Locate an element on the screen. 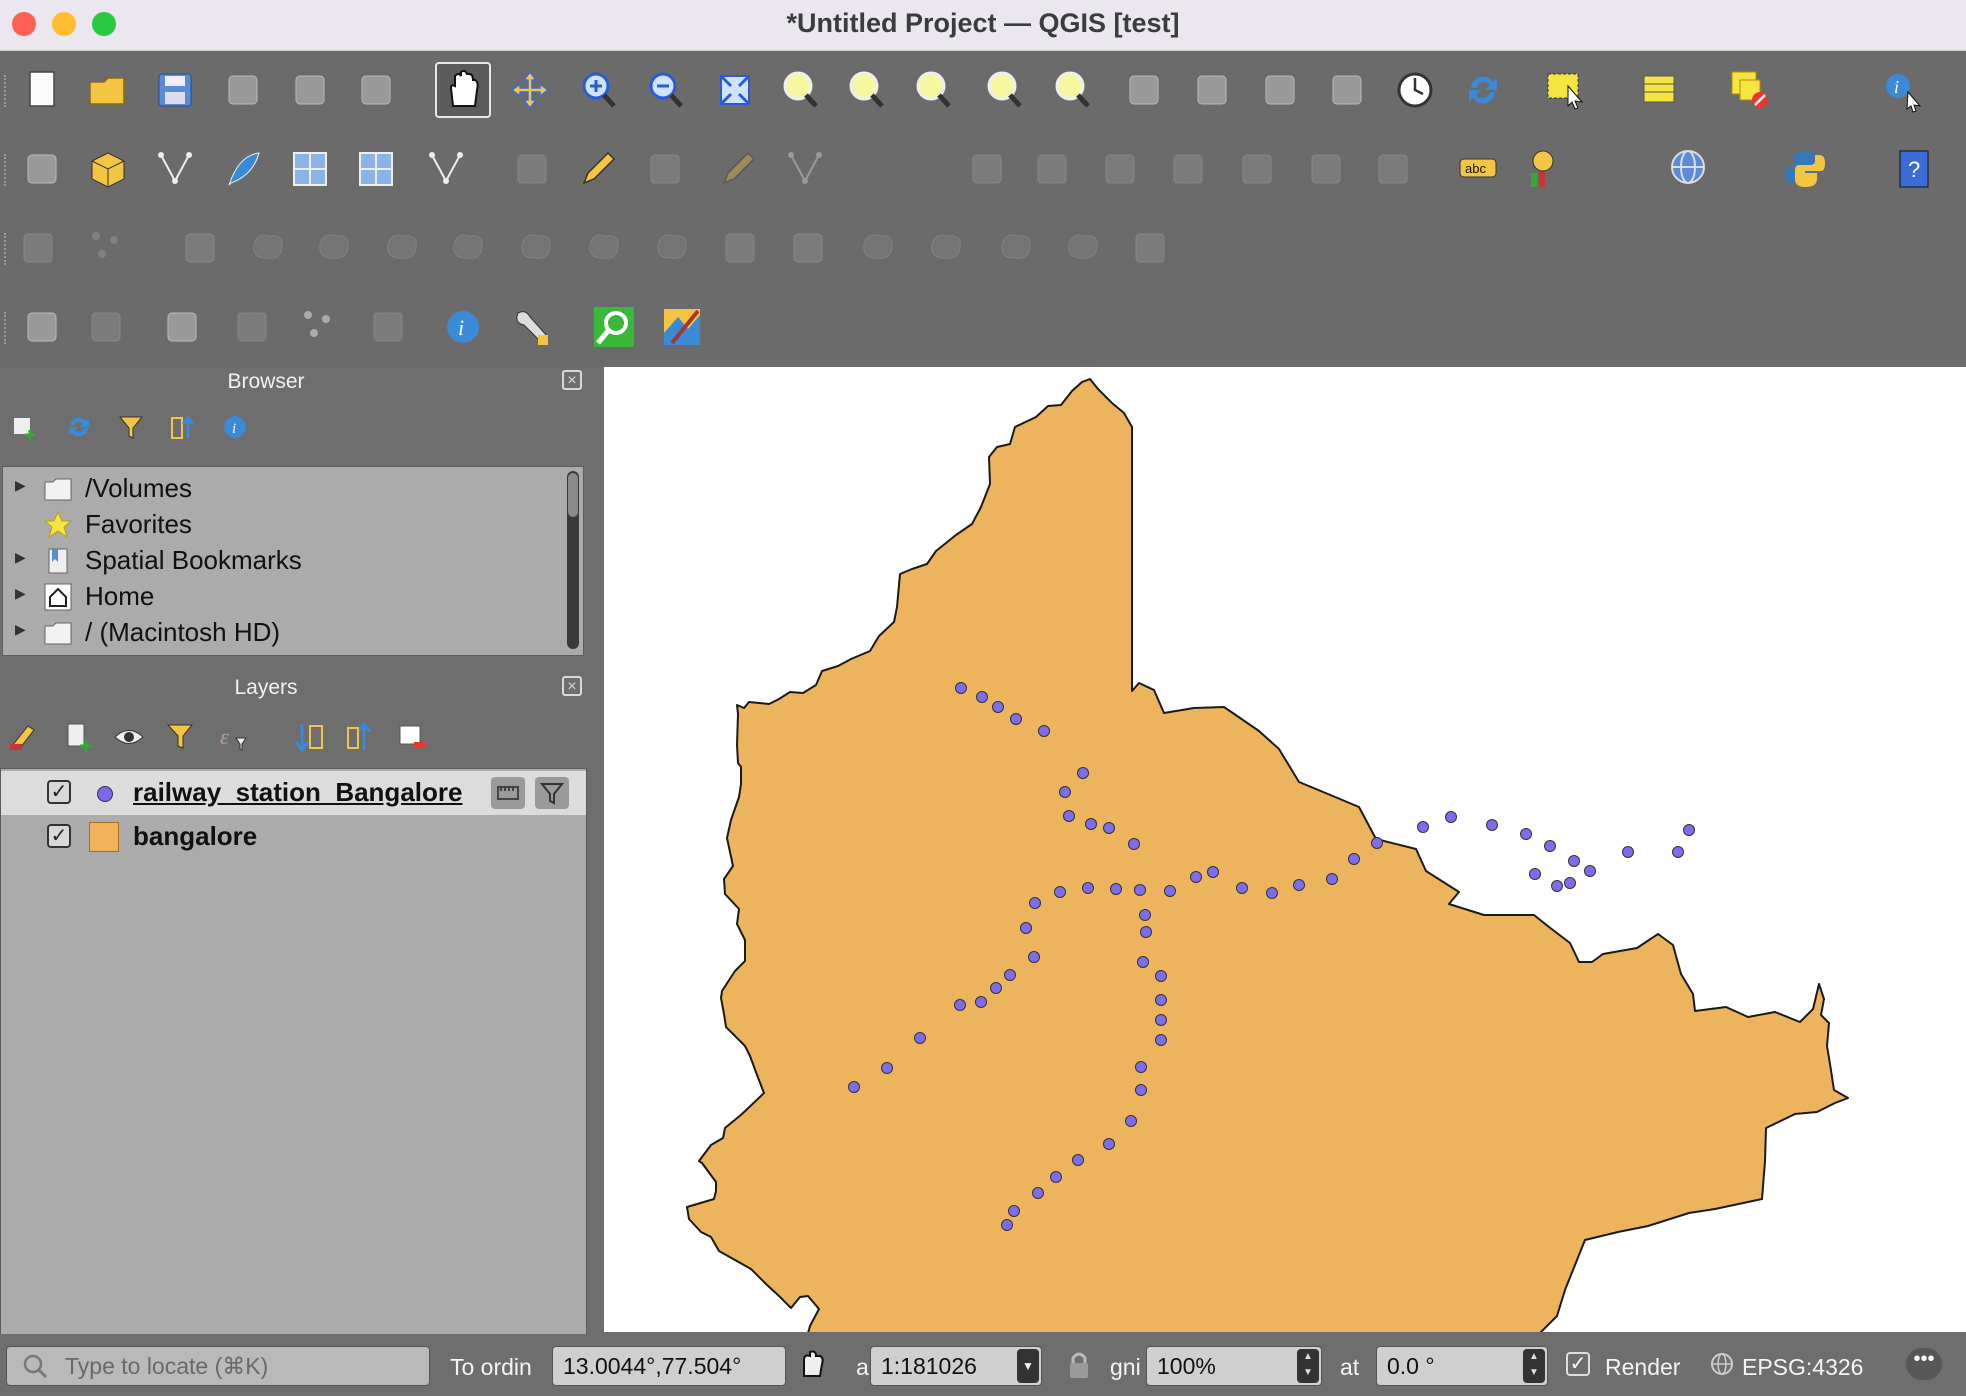 This screenshot has width=1966, height=1396. lock-scale-icon is located at coordinates (1079, 1365).